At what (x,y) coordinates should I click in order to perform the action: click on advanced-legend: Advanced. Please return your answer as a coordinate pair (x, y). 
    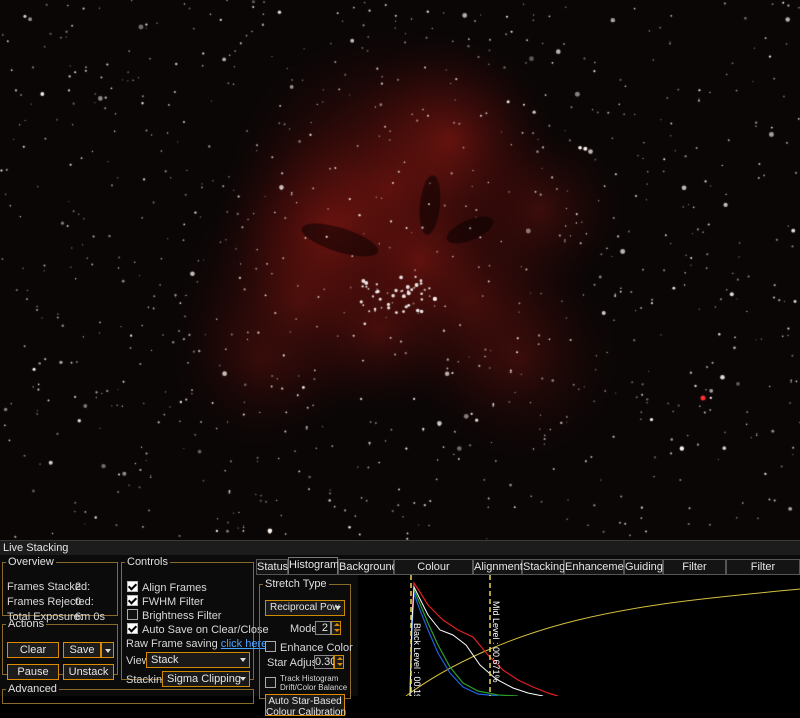
    Looking at the image, I should click on (32, 689).